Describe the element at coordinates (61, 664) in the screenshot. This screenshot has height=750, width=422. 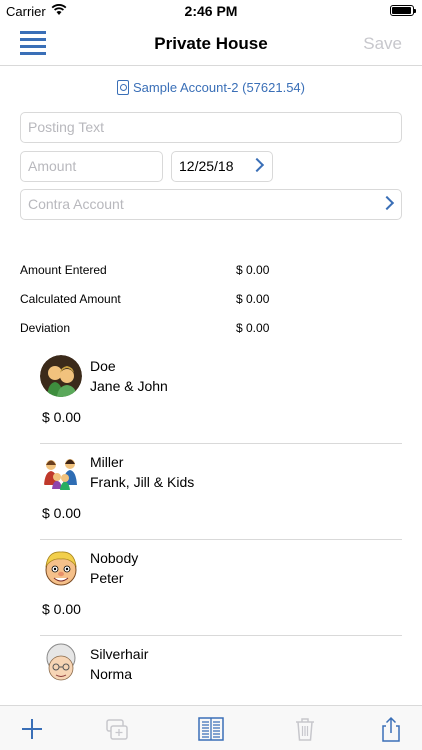
I see `grandma-avatar` at that location.